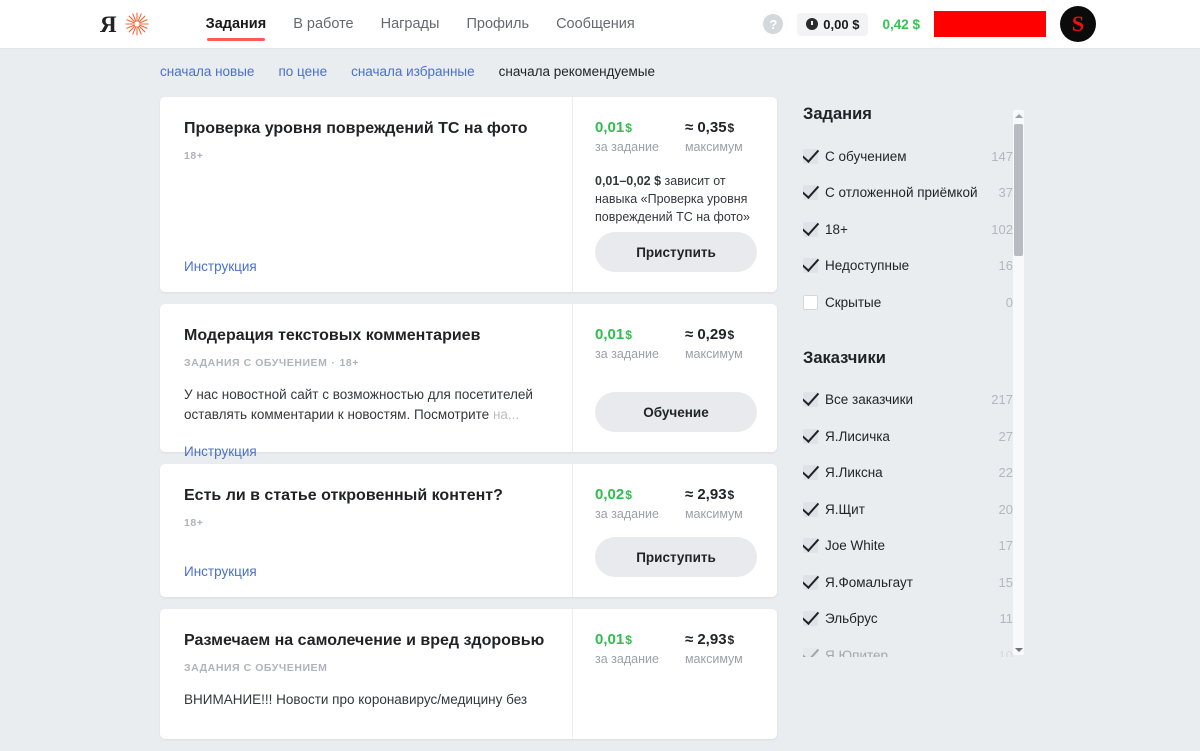 This screenshot has width=1200, height=751. Describe the element at coordinates (908, 302) in the screenshot. I see `filter-hidden: Скрытые 0` at that location.